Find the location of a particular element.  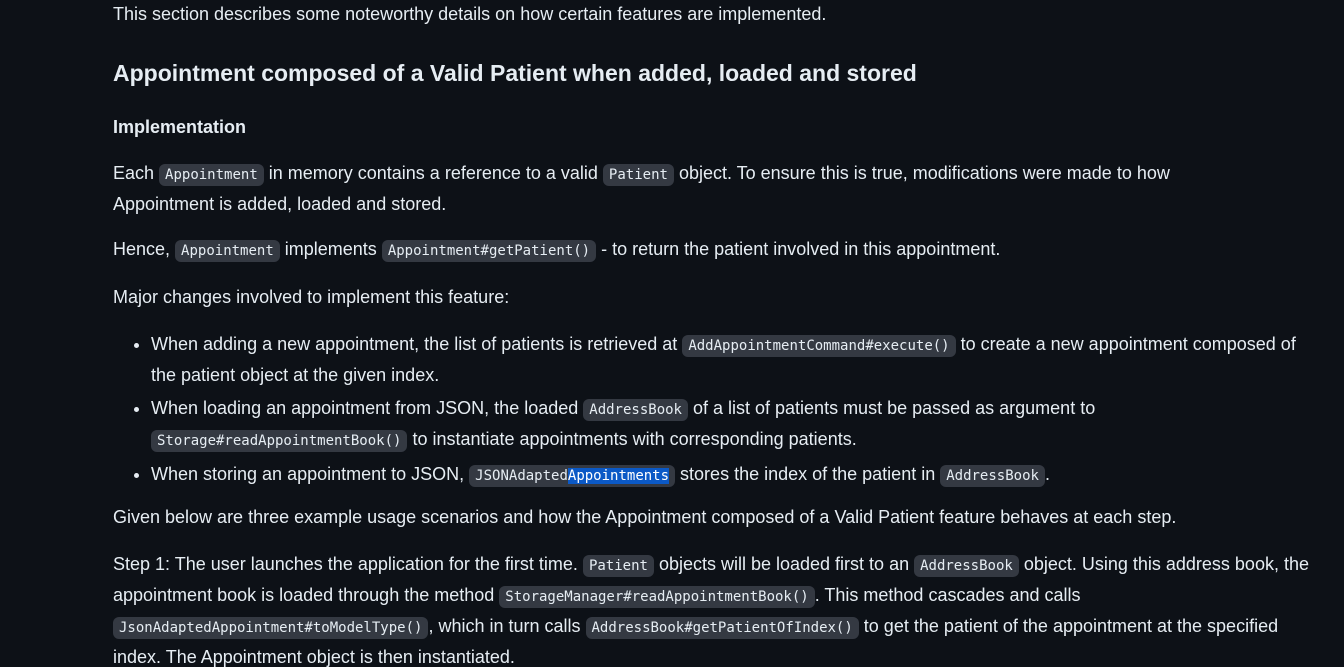

code-json-to-model-type: JsonAdaptedAppointment#toModelType() is located at coordinates (271, 628).